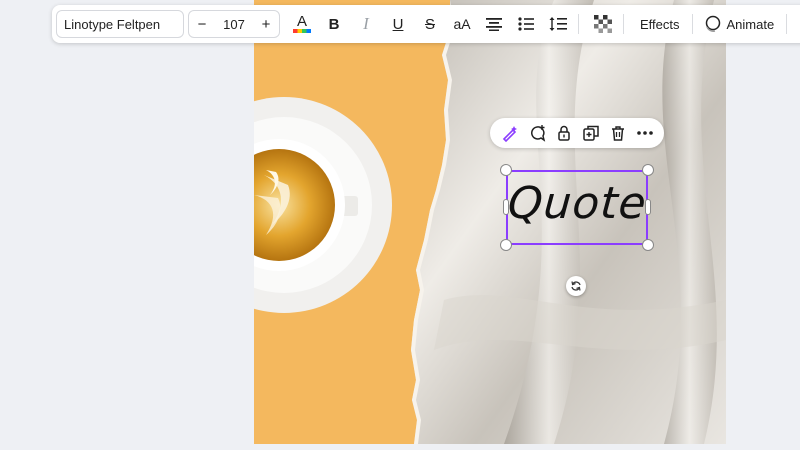 This screenshot has width=800, height=450. I want to click on font-size-stepper: − 107 +, so click(234, 24).